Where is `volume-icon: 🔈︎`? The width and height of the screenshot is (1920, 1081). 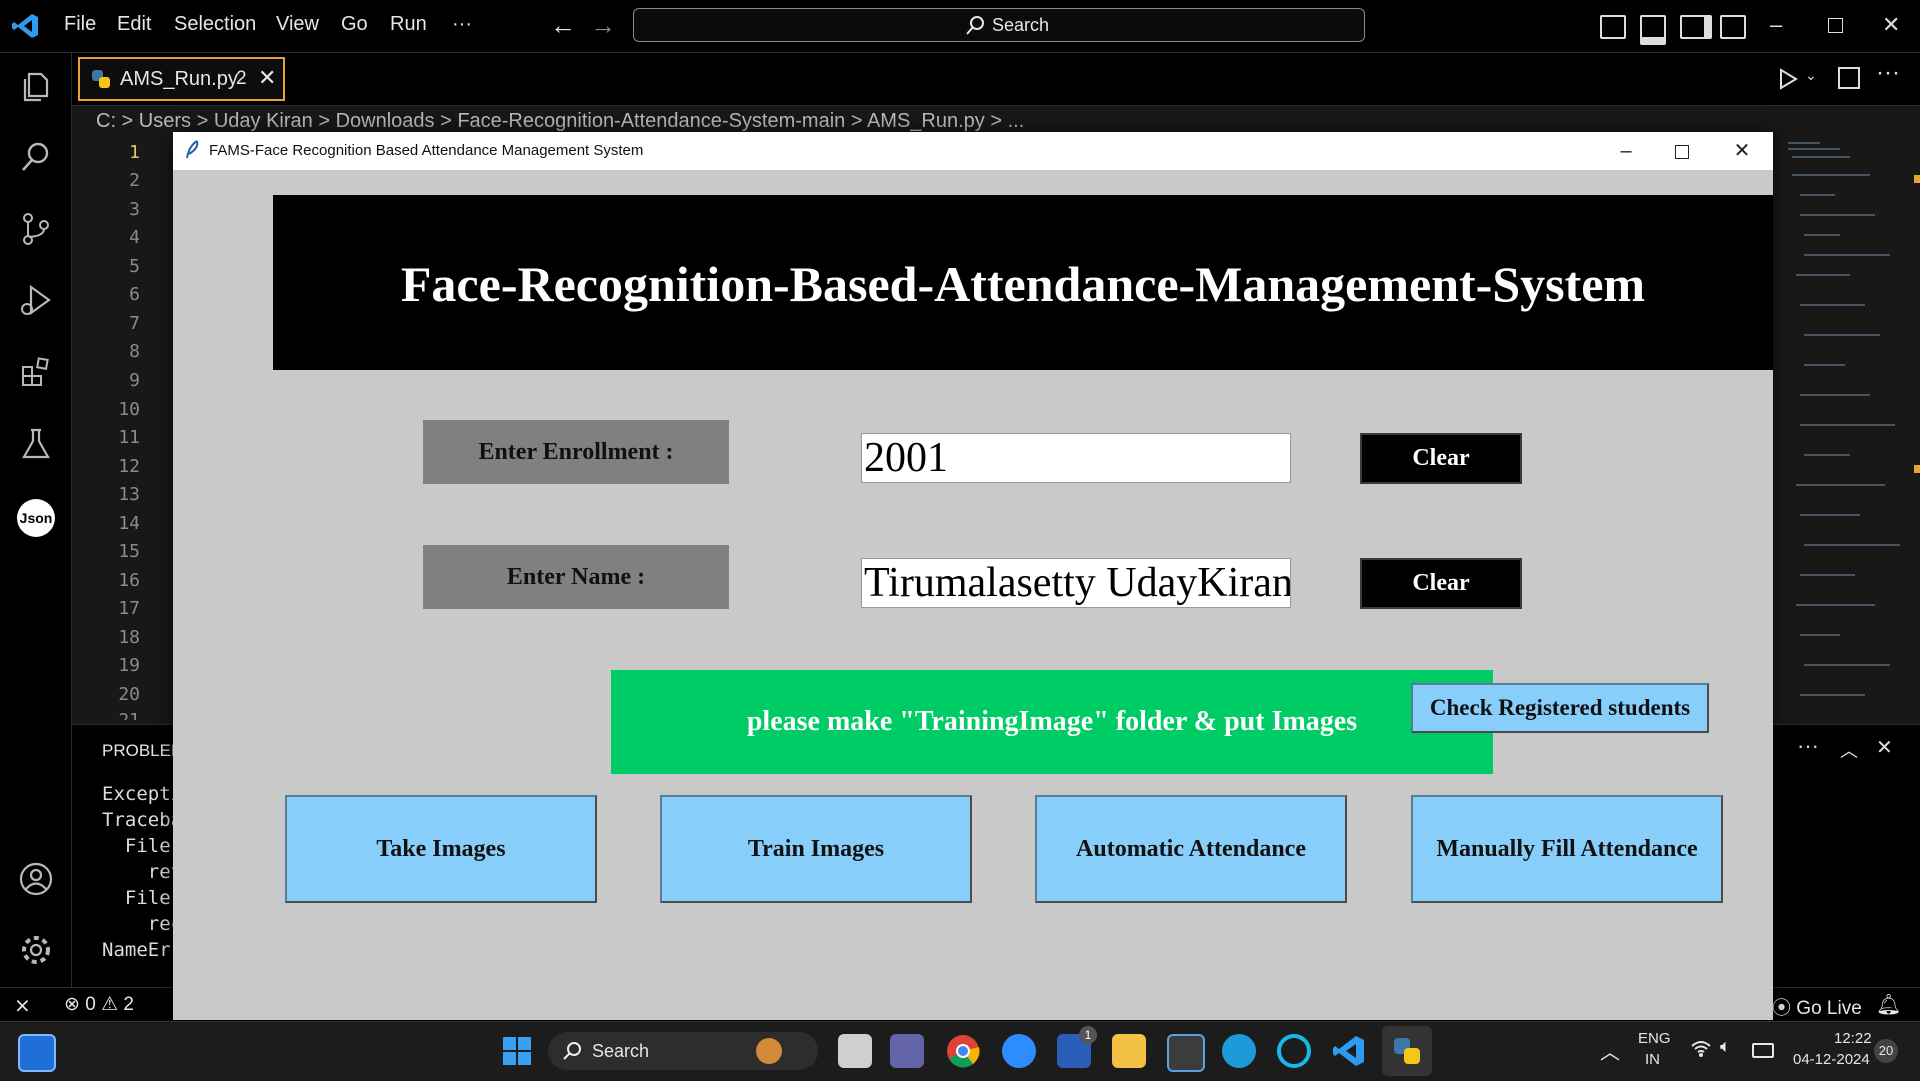
volume-icon: 🔈︎ is located at coordinates (1725, 1046).